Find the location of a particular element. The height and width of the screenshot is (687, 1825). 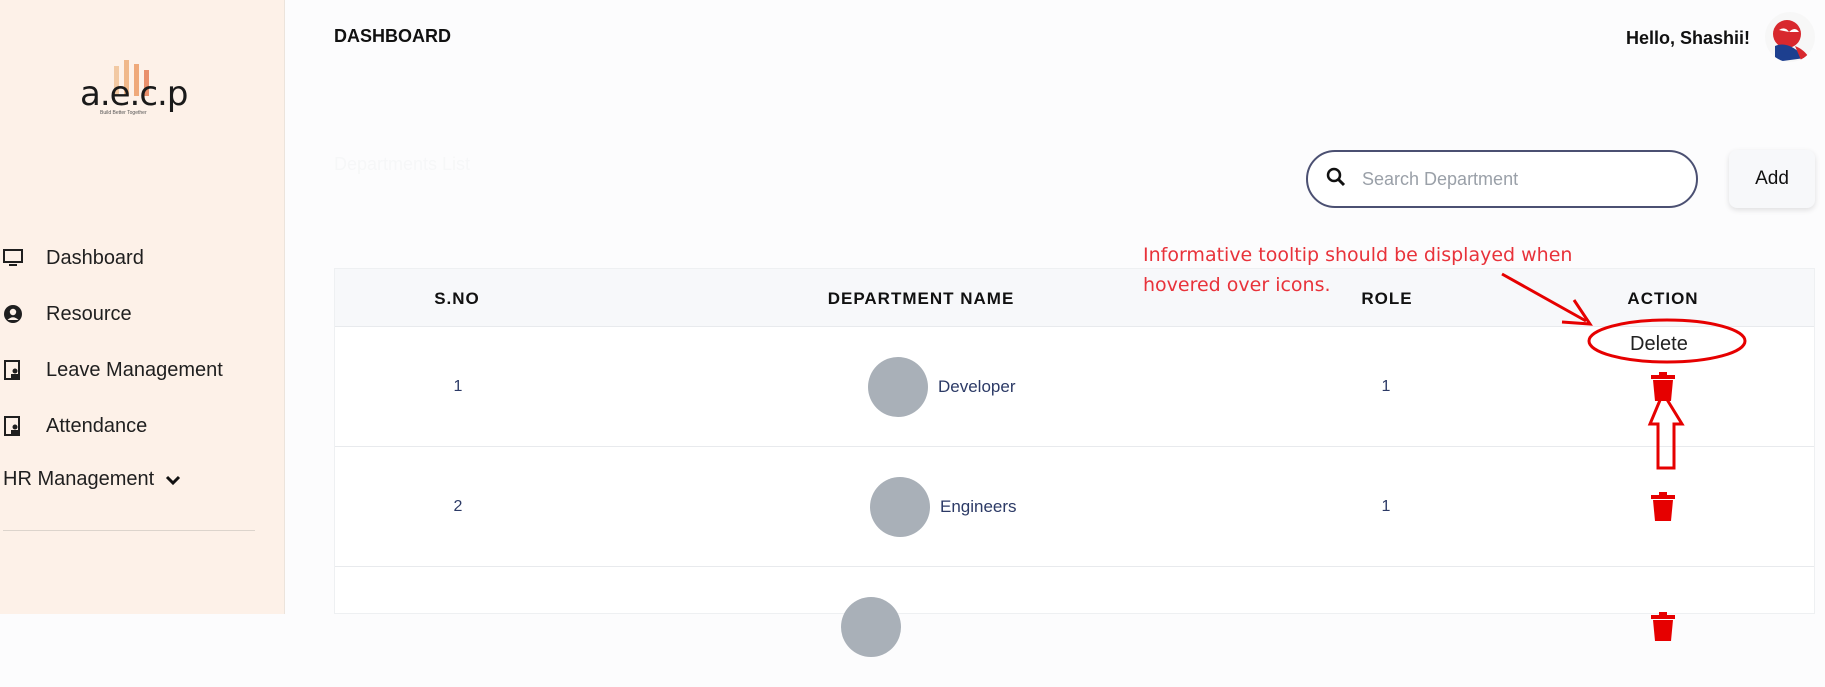

company-logo: a.e.c.p Build Better Together is located at coordinates (132, 90).